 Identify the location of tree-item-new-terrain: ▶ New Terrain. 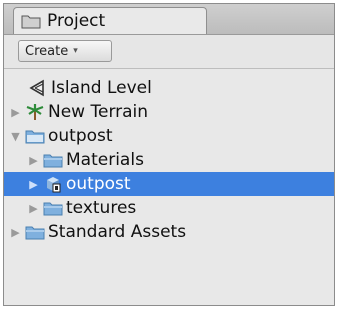
(169, 112).